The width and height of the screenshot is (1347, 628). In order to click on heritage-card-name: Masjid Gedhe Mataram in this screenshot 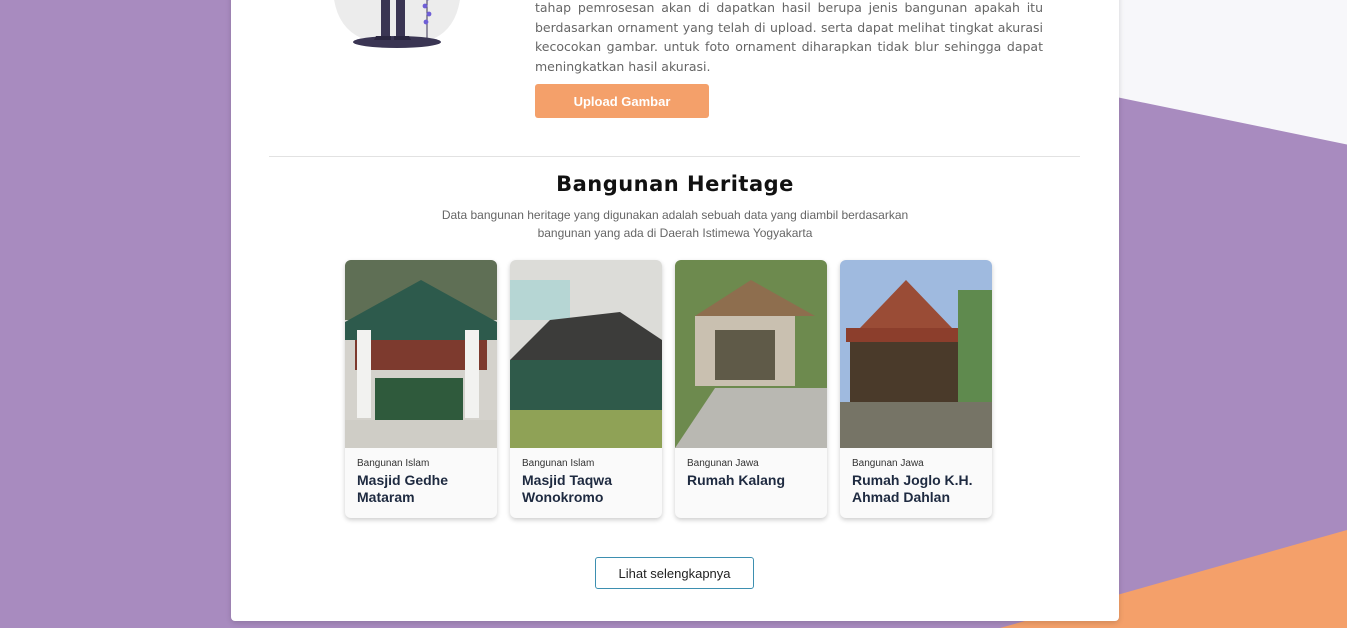, I will do `click(403, 488)`.